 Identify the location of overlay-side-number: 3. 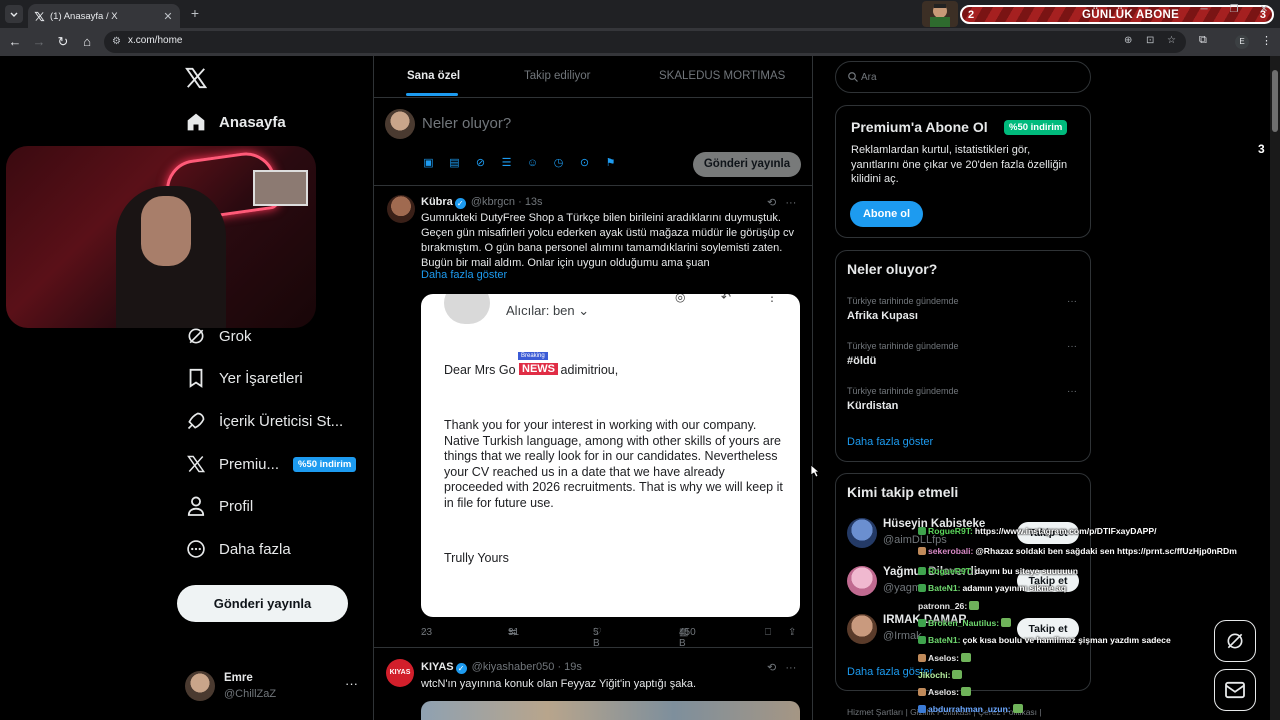
(1261, 149).